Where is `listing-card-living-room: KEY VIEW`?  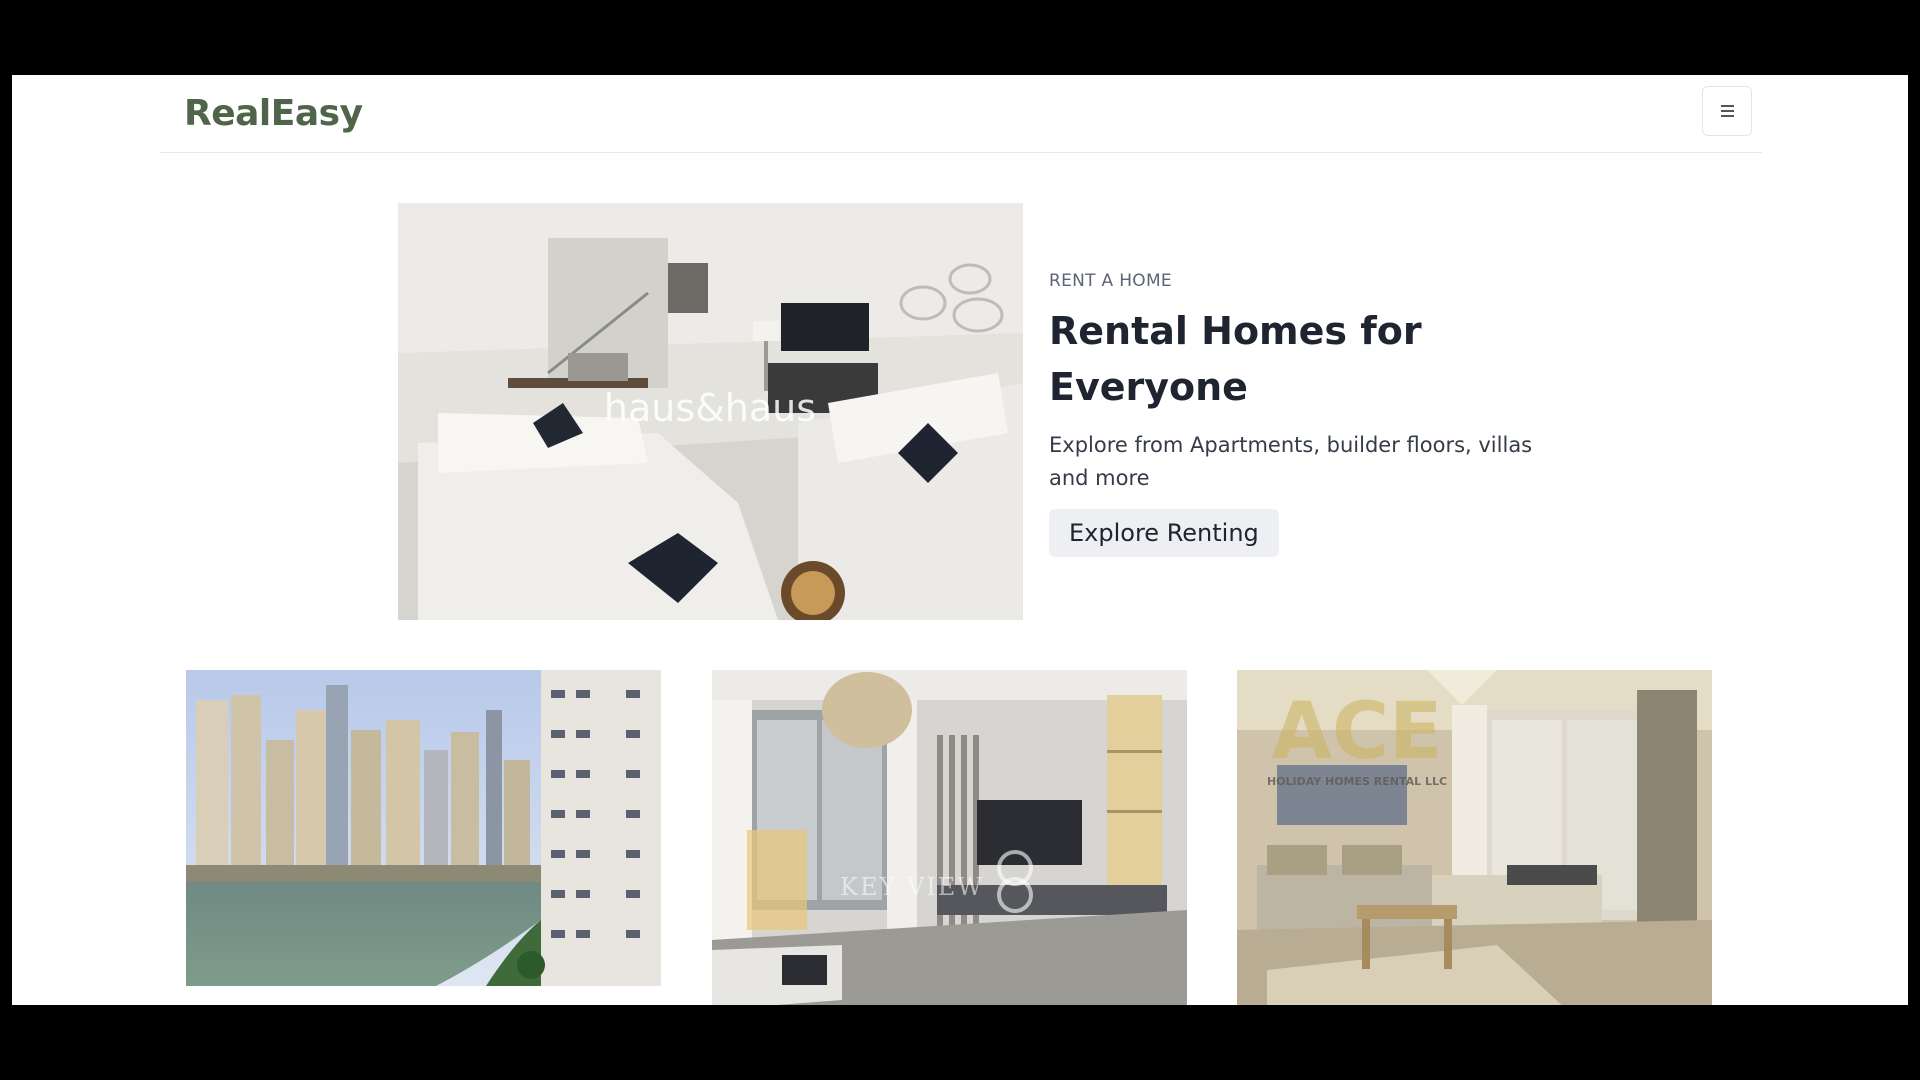
listing-card-living-room: KEY VIEW is located at coordinates (949, 837).